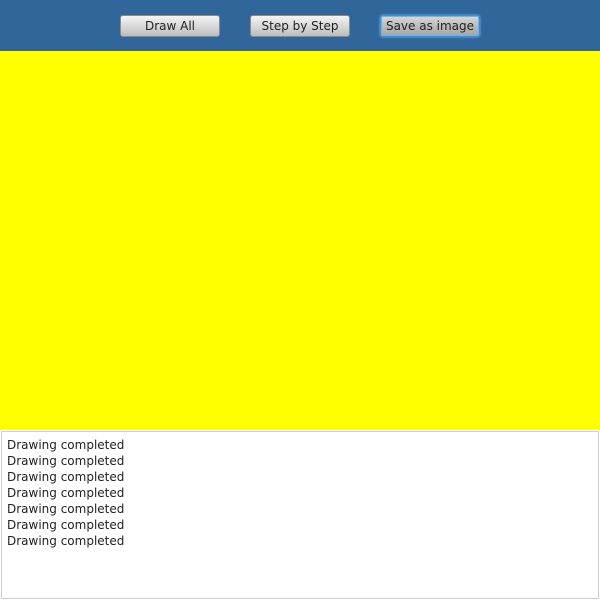 This screenshot has width=600, height=600. What do you see at coordinates (170, 26) in the screenshot?
I see `draw-all-button: Draw All` at bounding box center [170, 26].